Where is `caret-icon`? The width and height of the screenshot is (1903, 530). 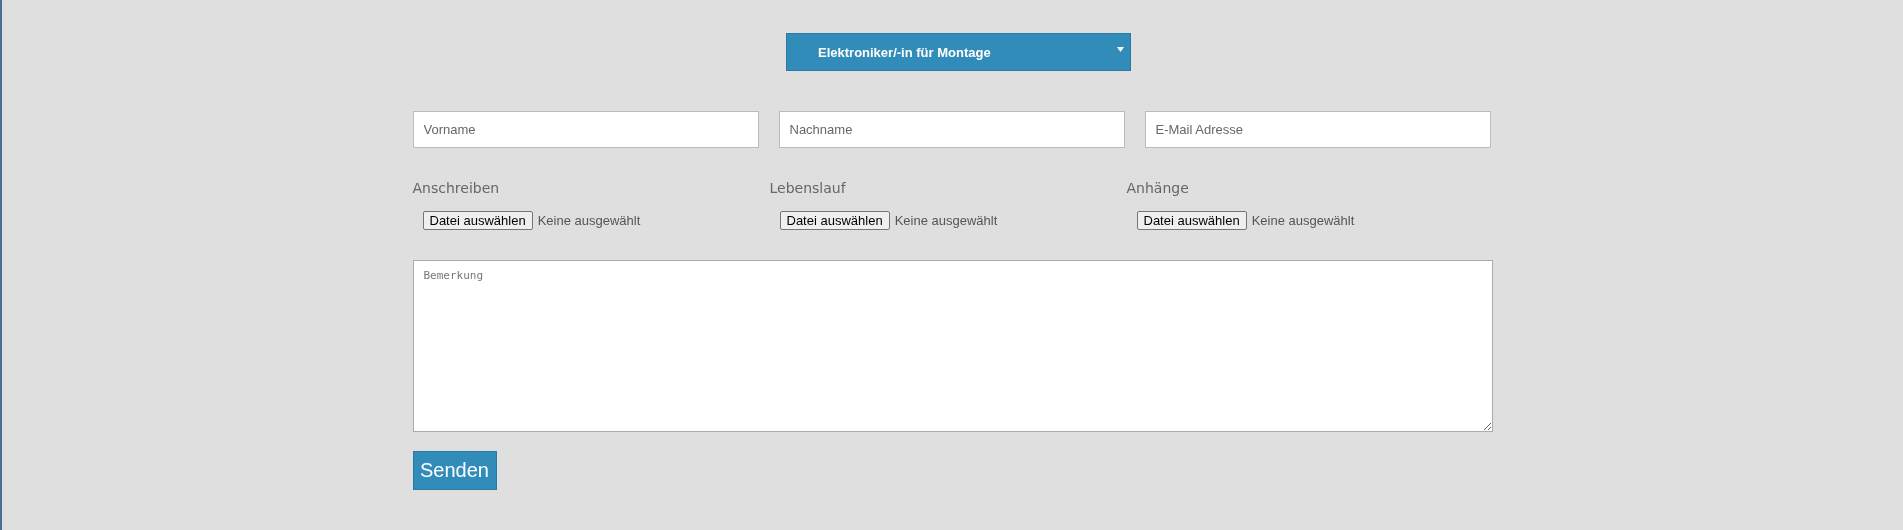 caret-icon is located at coordinates (1120, 49).